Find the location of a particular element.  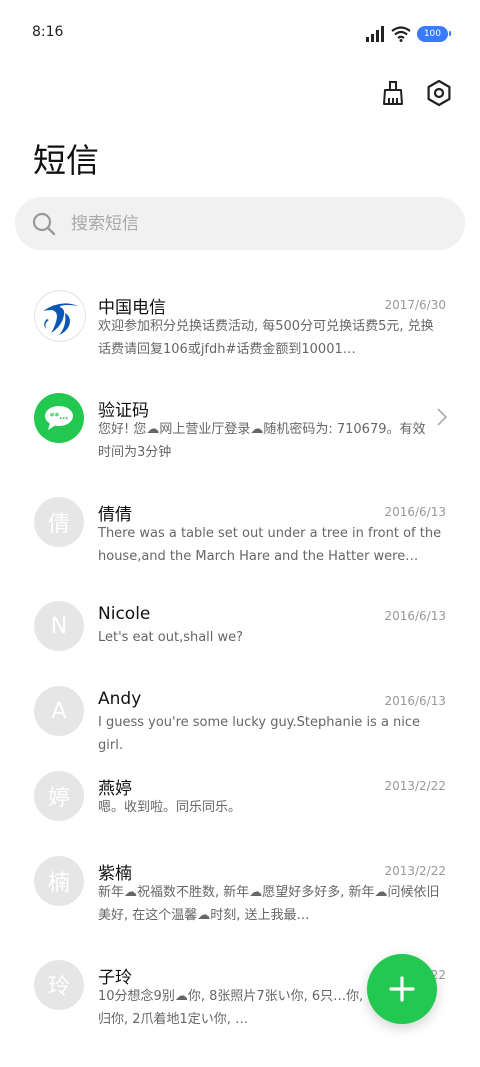

chevron-right-icon is located at coordinates (442, 417).